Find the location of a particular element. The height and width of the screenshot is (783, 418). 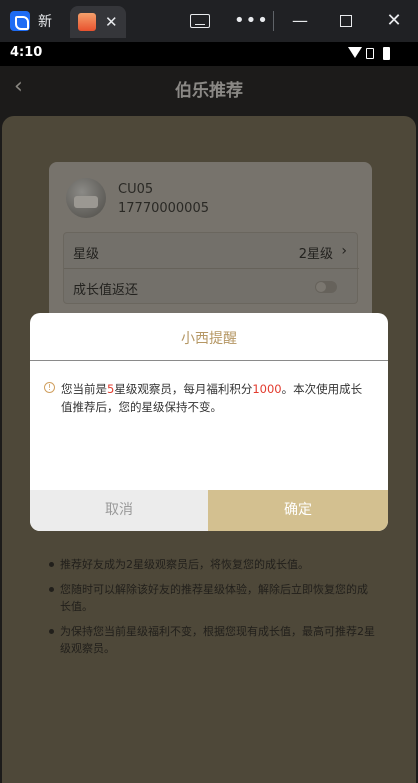

app-logo-icon is located at coordinates (20, 21).